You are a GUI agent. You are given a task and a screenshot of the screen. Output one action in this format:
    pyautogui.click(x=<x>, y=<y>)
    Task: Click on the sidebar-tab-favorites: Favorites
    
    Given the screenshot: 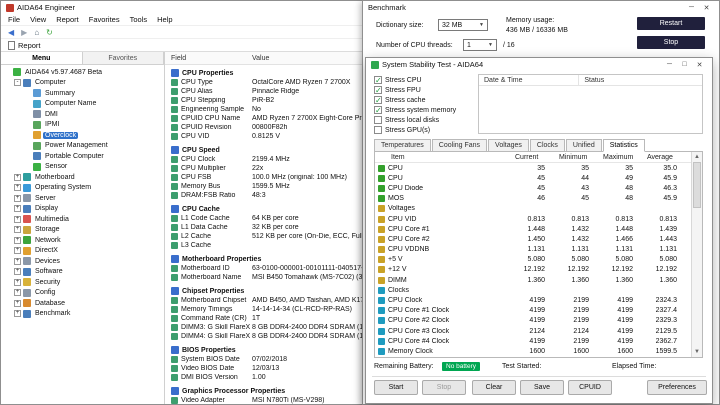 What is the action you would take?
    pyautogui.click(x=123, y=58)
    